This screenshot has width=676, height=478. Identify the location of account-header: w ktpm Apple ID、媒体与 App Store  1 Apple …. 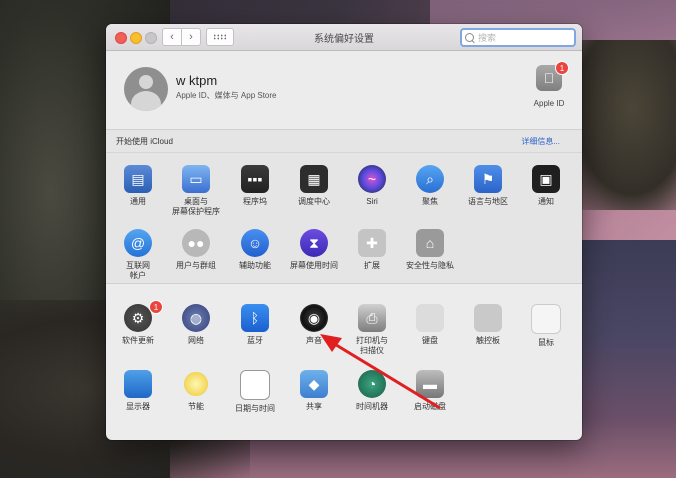
(344, 90).